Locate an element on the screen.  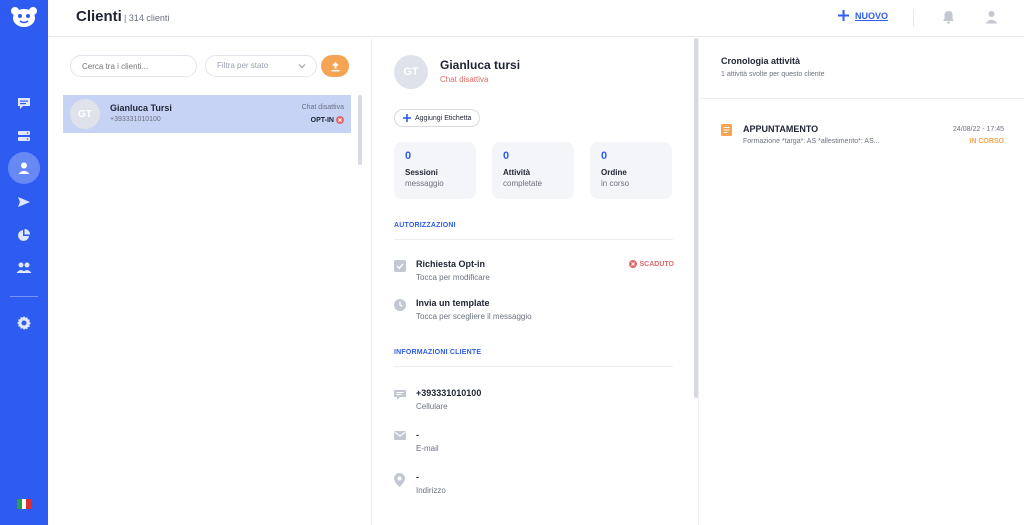
address-info-item: - Indirizzo is located at coordinates (534, 487).